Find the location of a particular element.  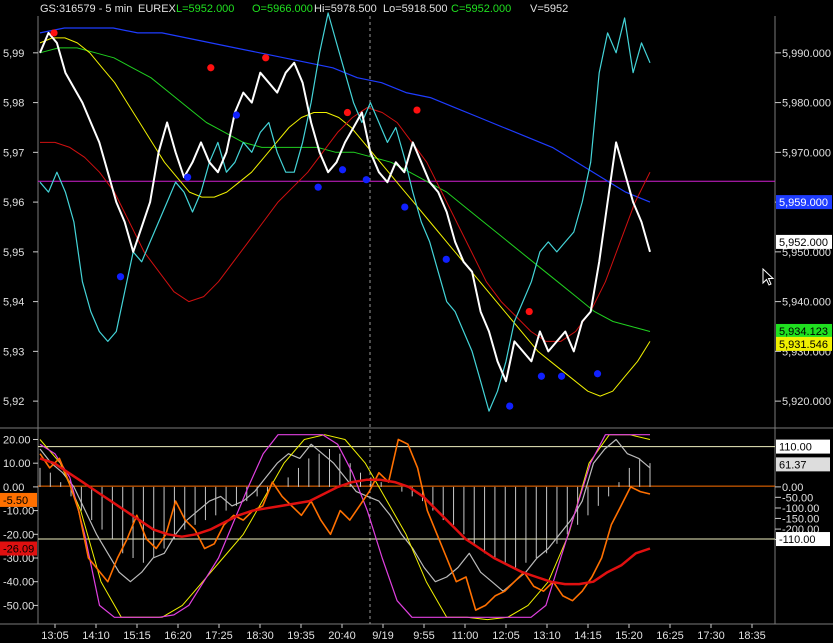

time-tick-label: 16:20 is located at coordinates (178, 636).